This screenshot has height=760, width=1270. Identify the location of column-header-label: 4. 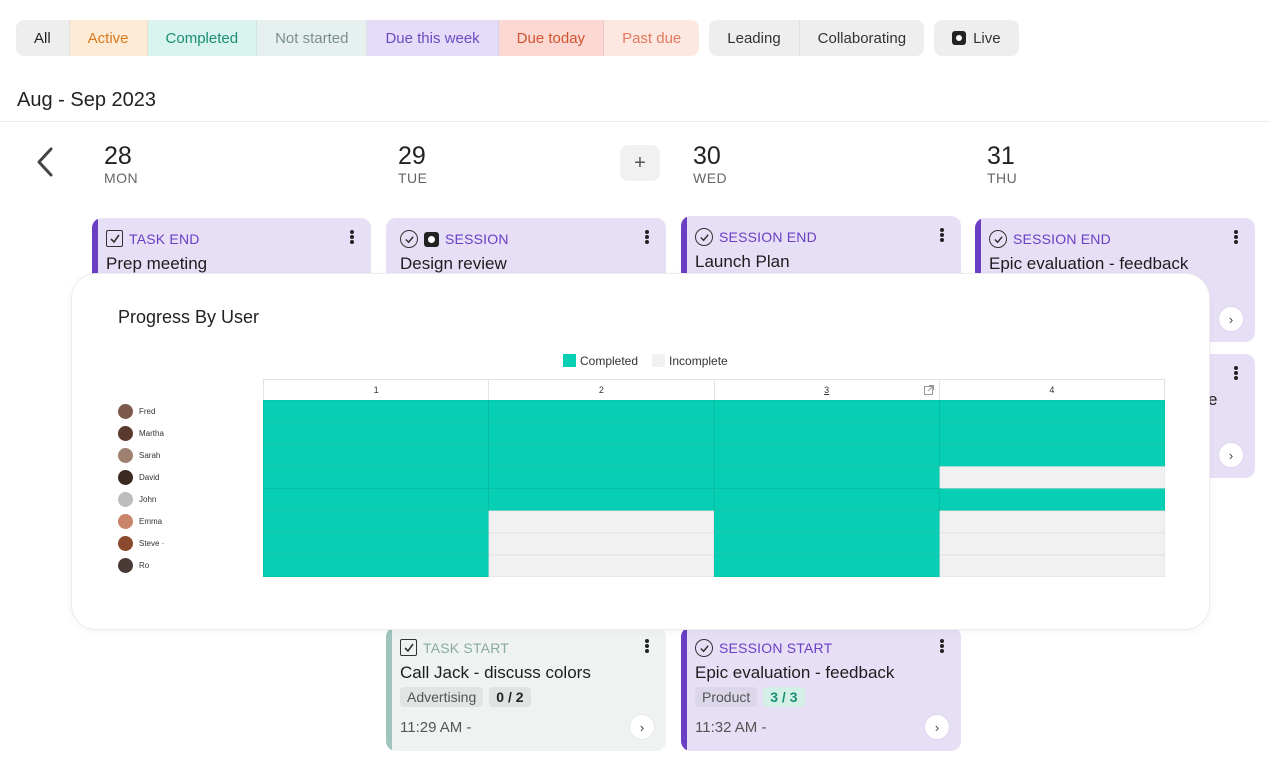
(1052, 390).